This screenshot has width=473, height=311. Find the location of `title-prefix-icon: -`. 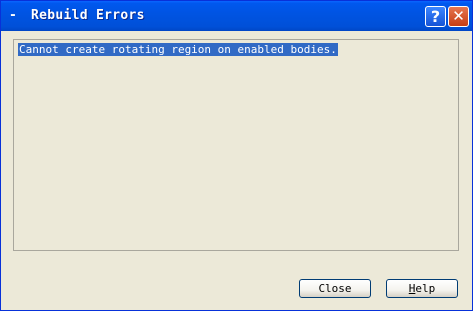

title-prefix-icon: - is located at coordinates (13, 15).